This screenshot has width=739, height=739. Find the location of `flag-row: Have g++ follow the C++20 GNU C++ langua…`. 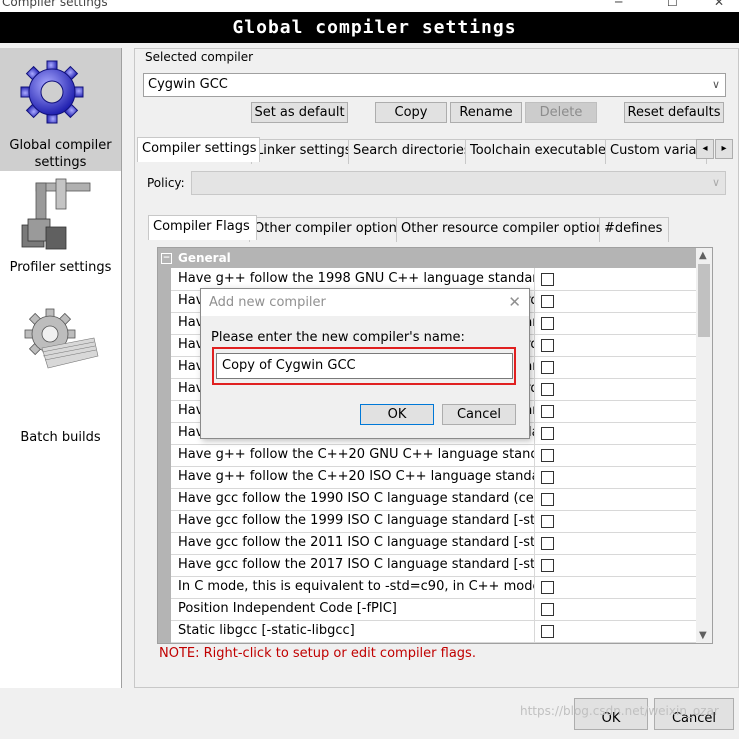

flag-row: Have g++ follow the C++20 GNU C++ langua… is located at coordinates (434, 455).